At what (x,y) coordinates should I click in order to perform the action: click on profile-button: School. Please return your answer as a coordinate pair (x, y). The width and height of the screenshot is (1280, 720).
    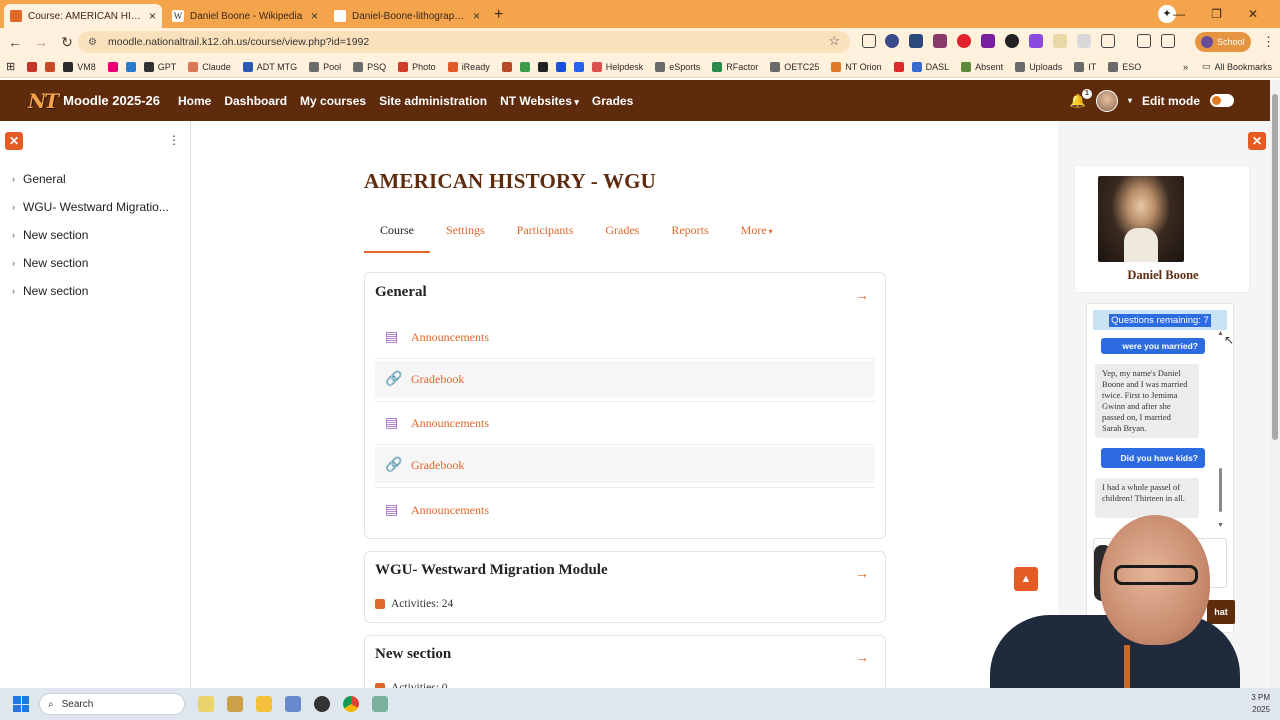
    Looking at the image, I should click on (1223, 42).